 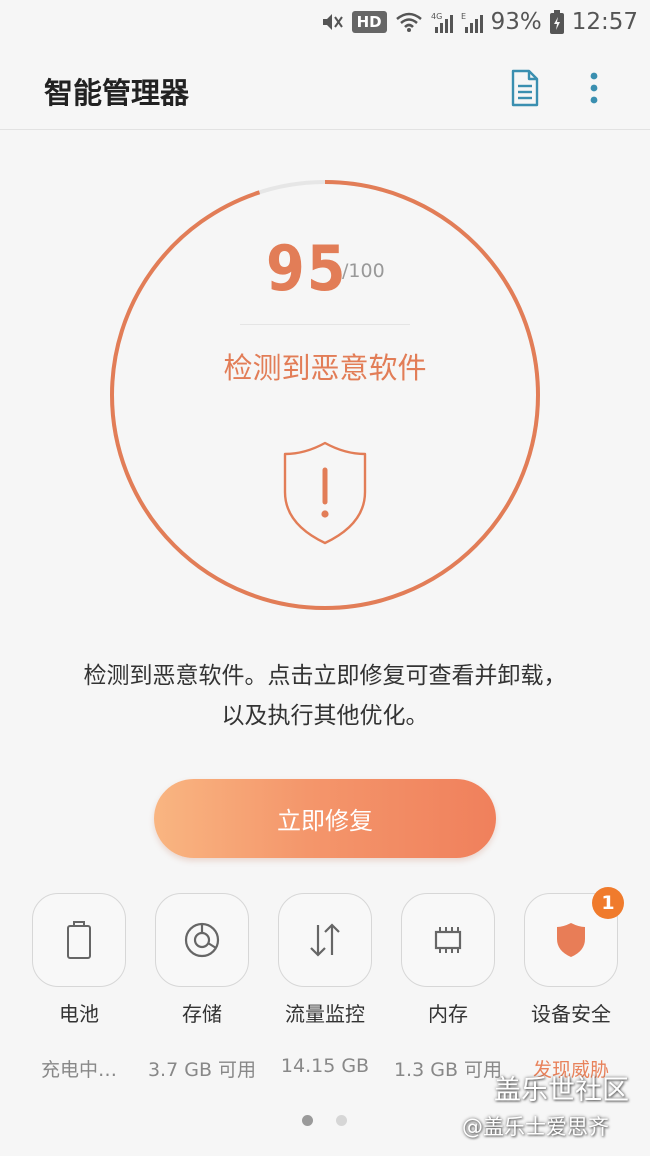 What do you see at coordinates (571, 940) in the screenshot?
I see `shield-icon` at bounding box center [571, 940].